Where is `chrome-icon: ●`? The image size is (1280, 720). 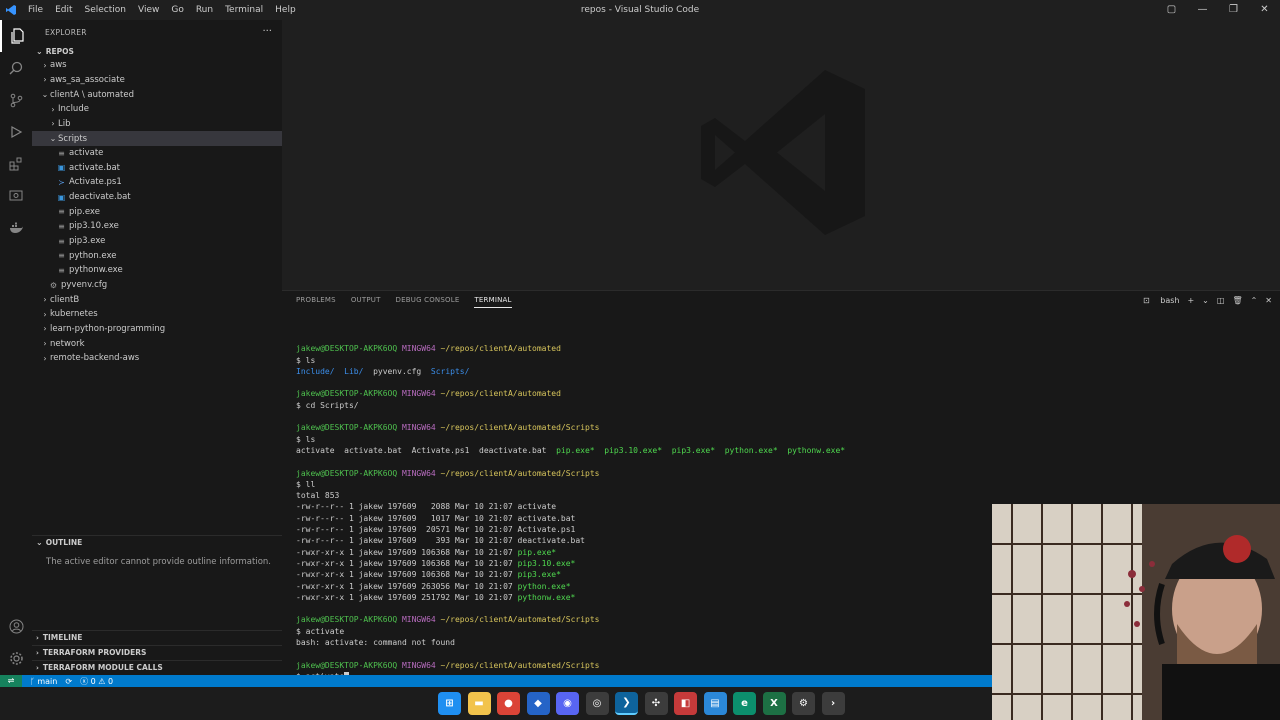 chrome-icon: ● is located at coordinates (508, 703).